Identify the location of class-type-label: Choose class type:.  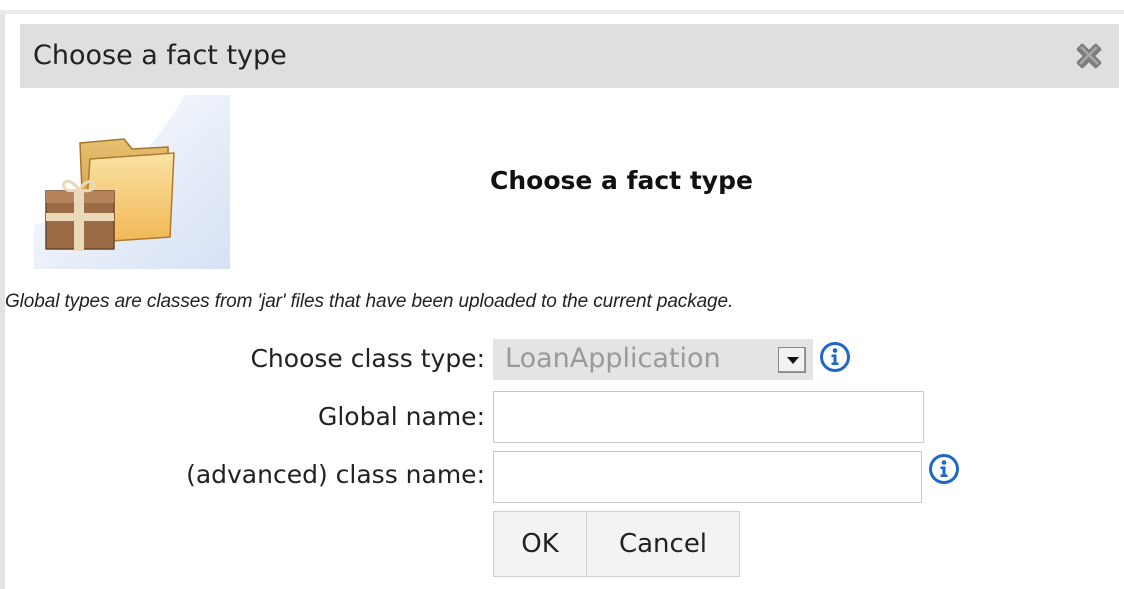
(367, 358).